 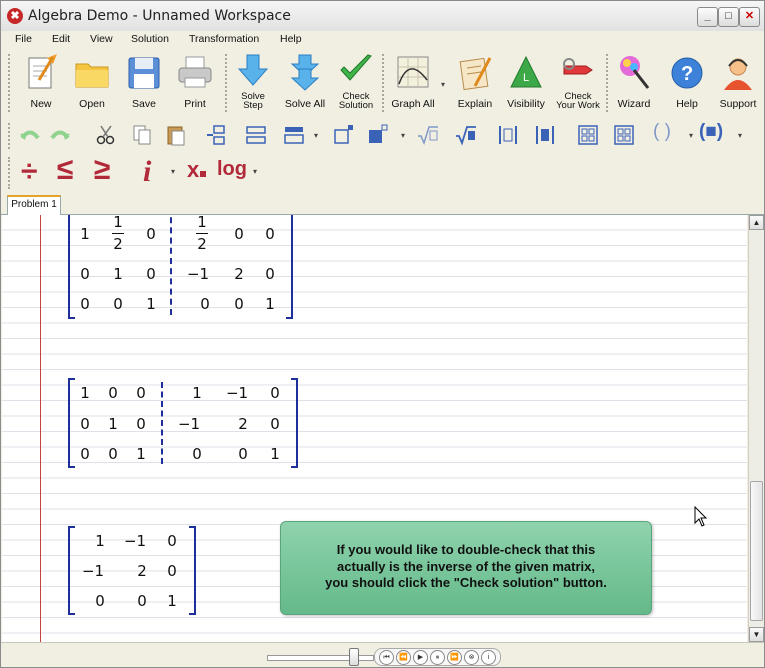 I want to click on redo-icon, so click(x=60, y=135).